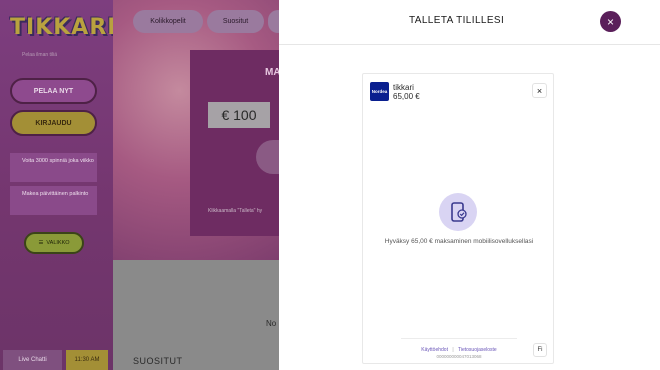  Describe the element at coordinates (459, 356) in the screenshot. I see `payment-reference: 000000000047013068` at that location.